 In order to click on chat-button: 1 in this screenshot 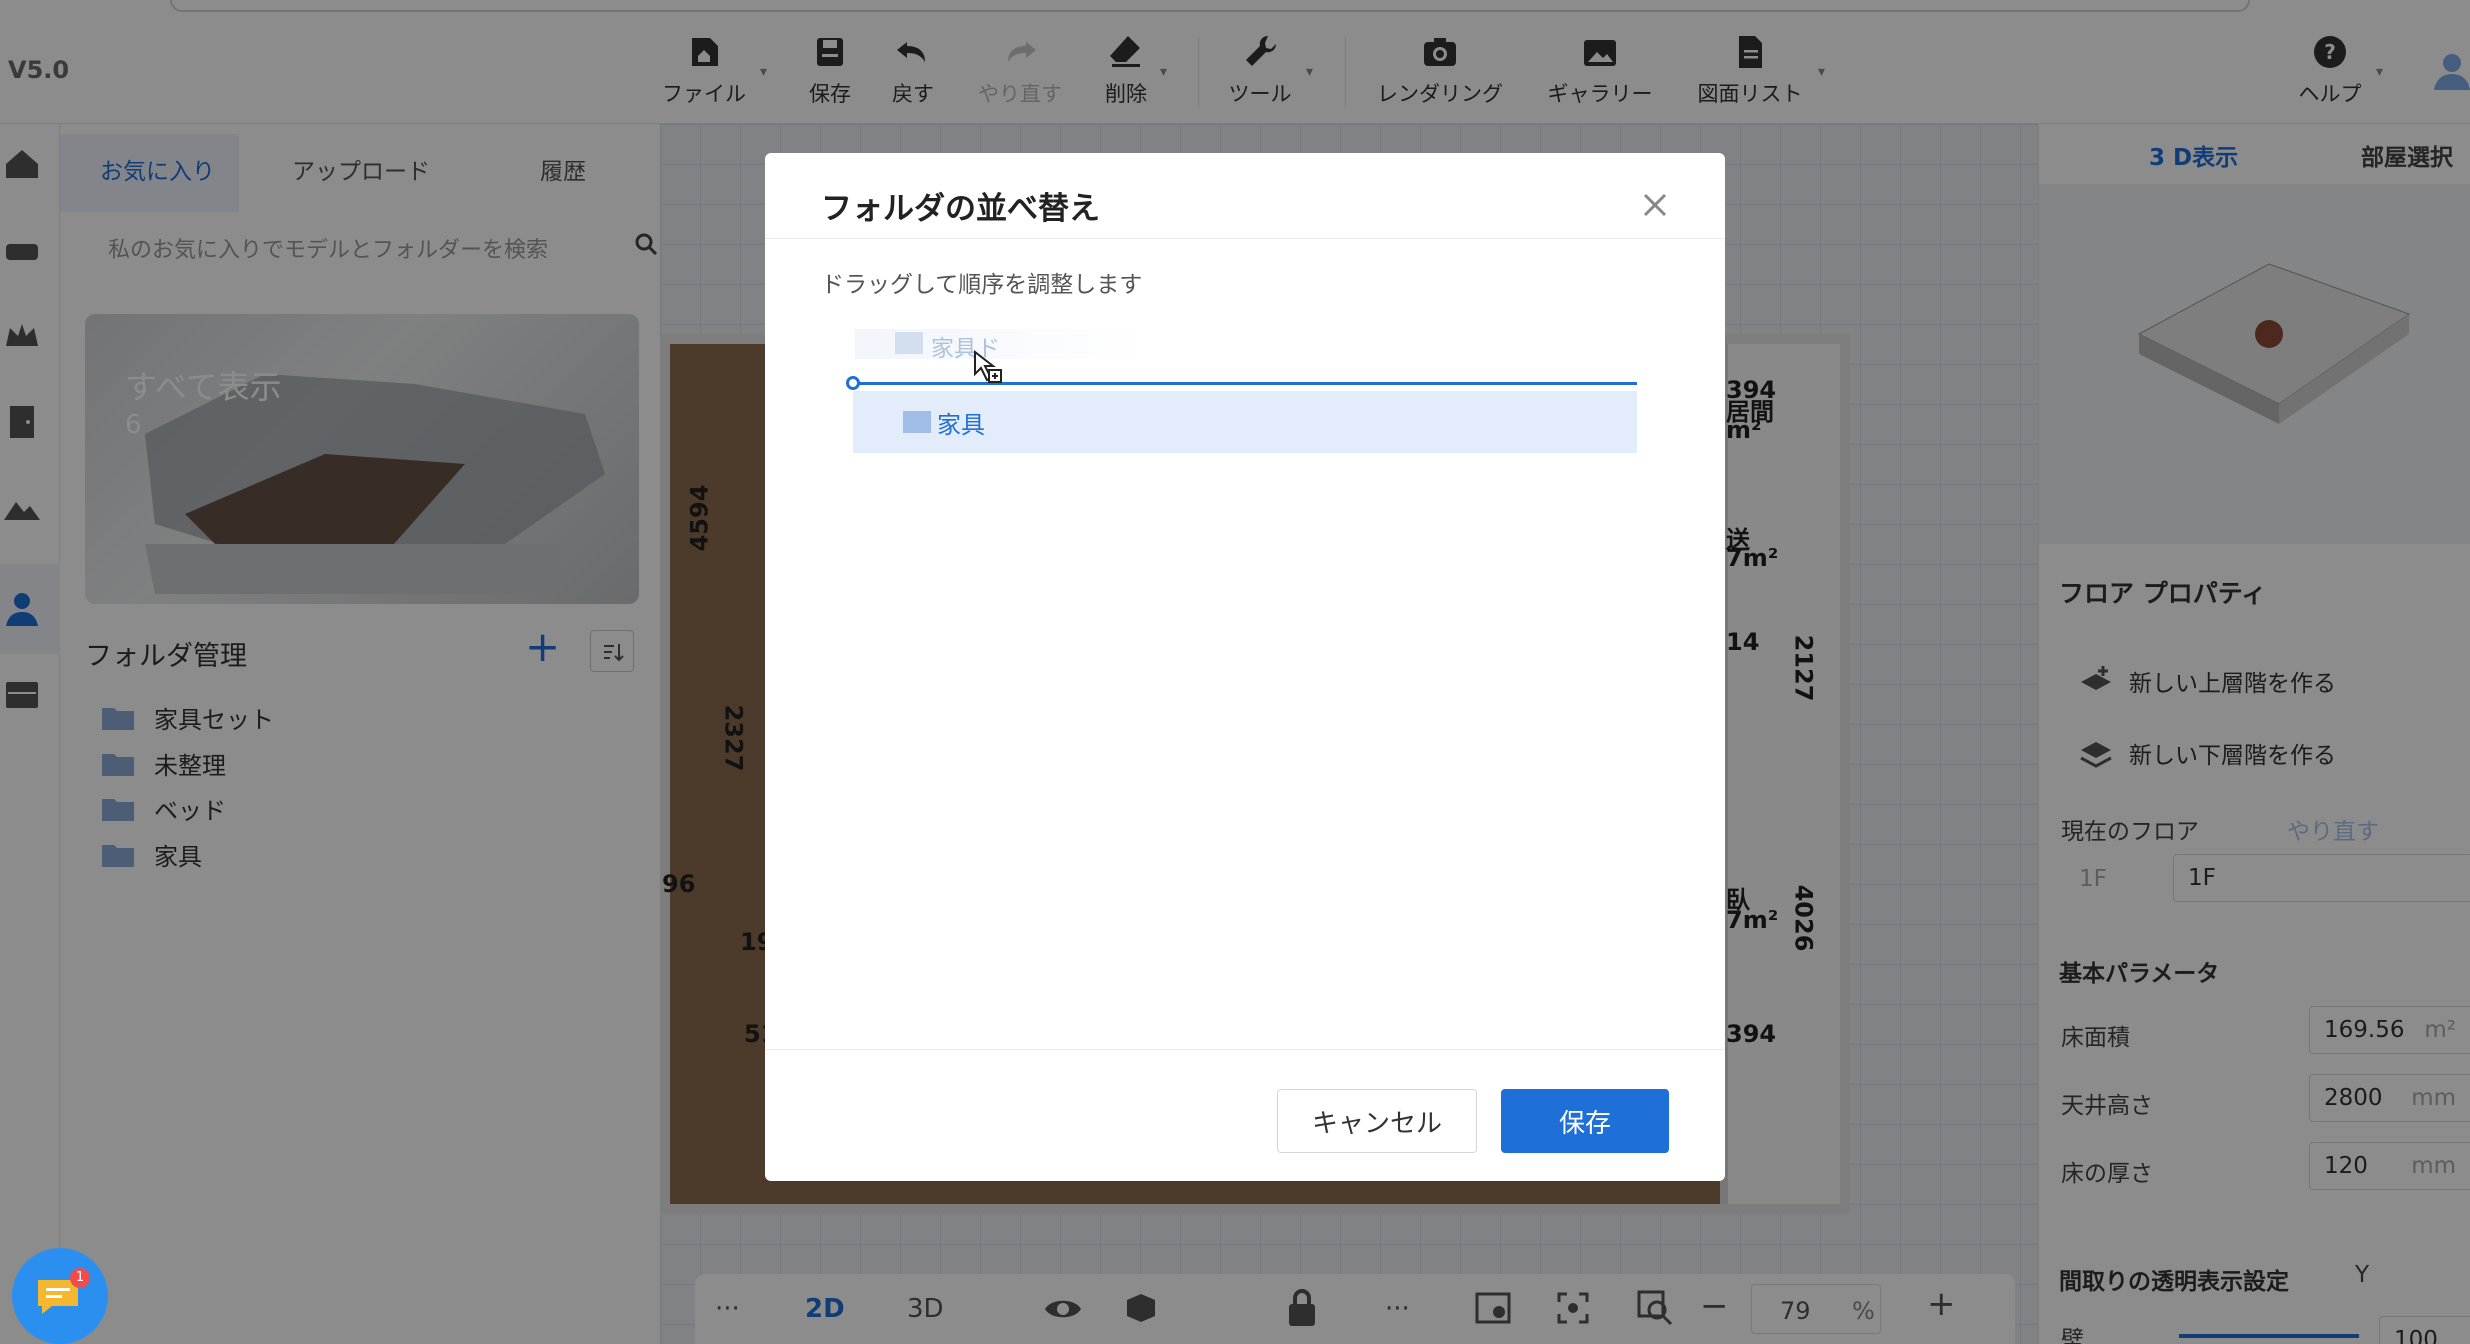, I will do `click(60, 1296)`.